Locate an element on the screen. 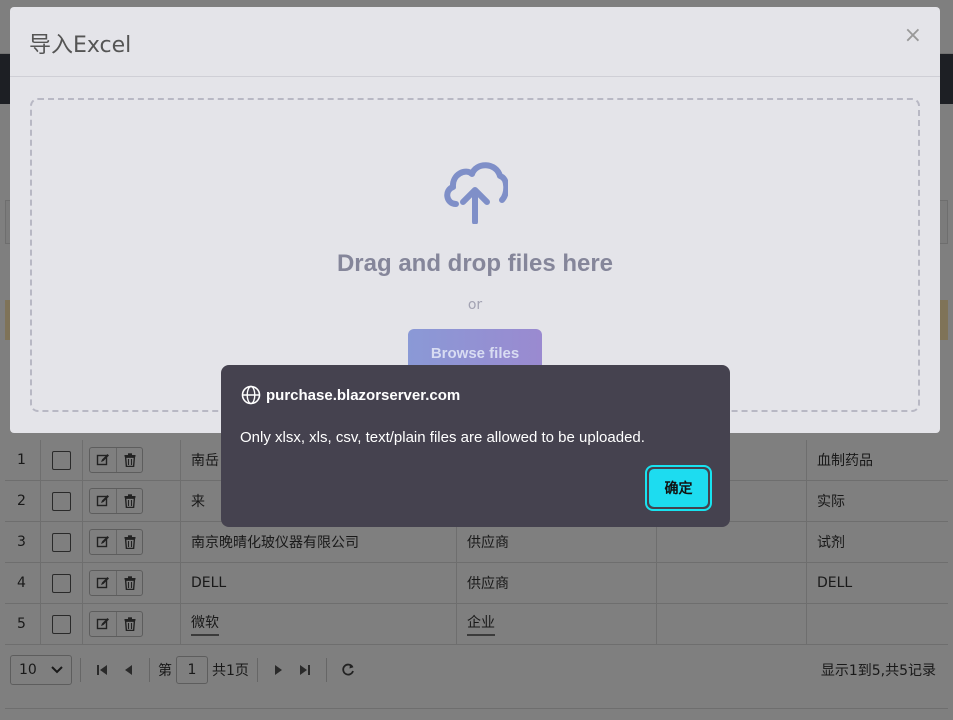 The width and height of the screenshot is (953, 720). alert-ok-label: 确定 is located at coordinates (678, 488).